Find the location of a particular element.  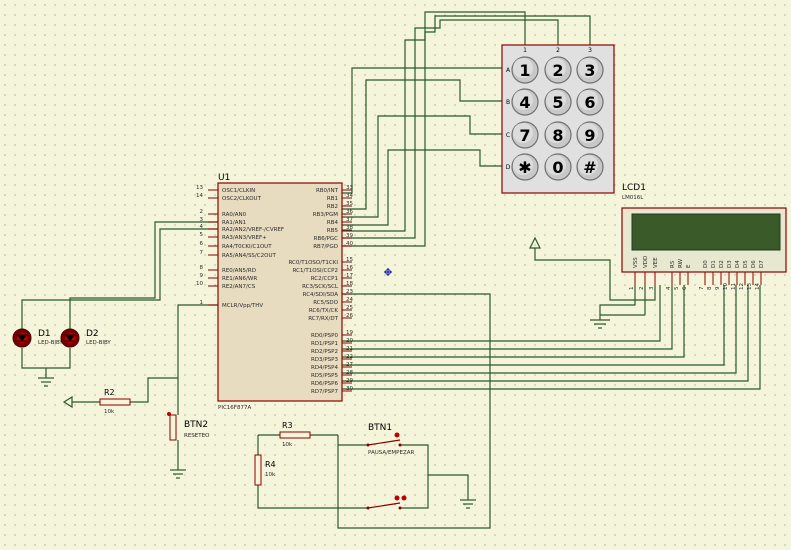

mcu-pin-name: RD4/PSP4 is located at coordinates (325, 368).